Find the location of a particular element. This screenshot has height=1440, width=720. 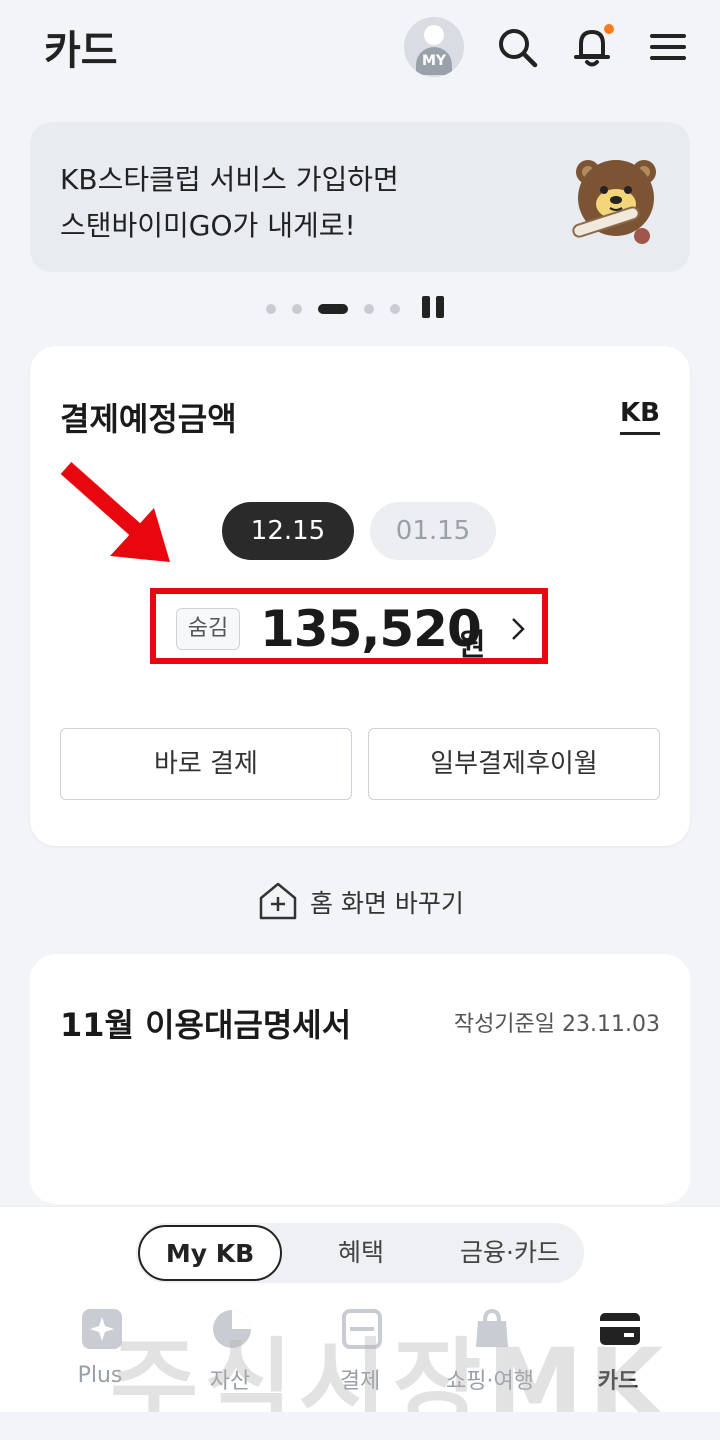

menu-icon is located at coordinates (668, 47).